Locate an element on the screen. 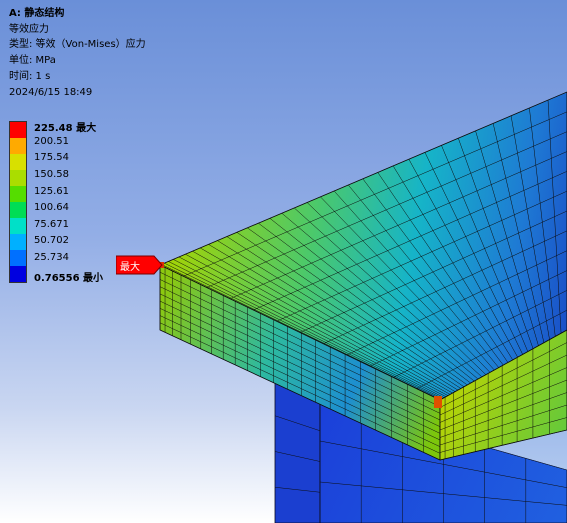  result-time: 时间: 1 s is located at coordinates (30, 76).